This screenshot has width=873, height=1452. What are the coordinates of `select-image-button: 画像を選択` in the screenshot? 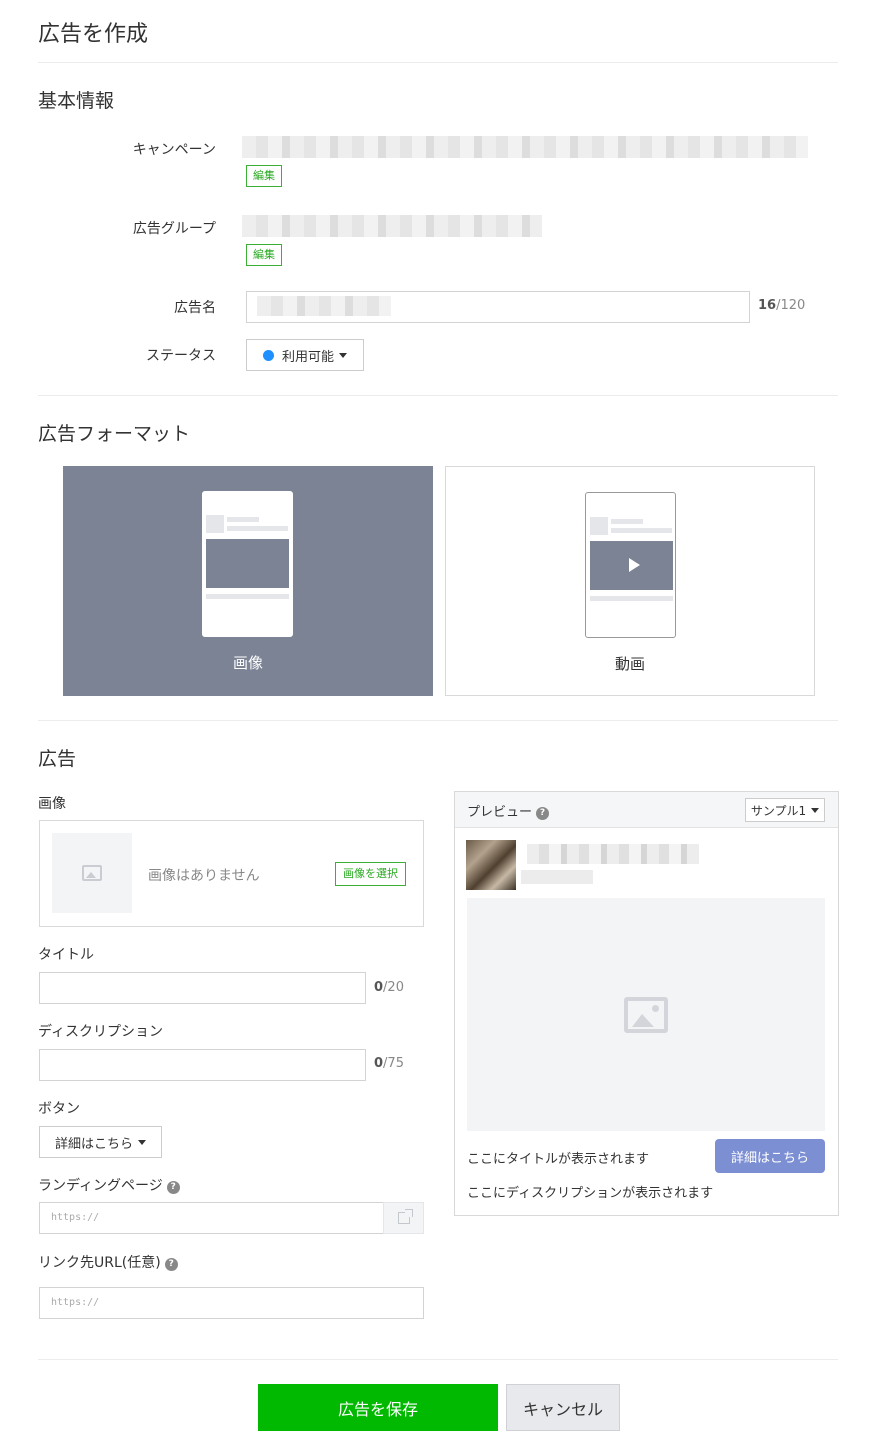 It's located at (370, 874).